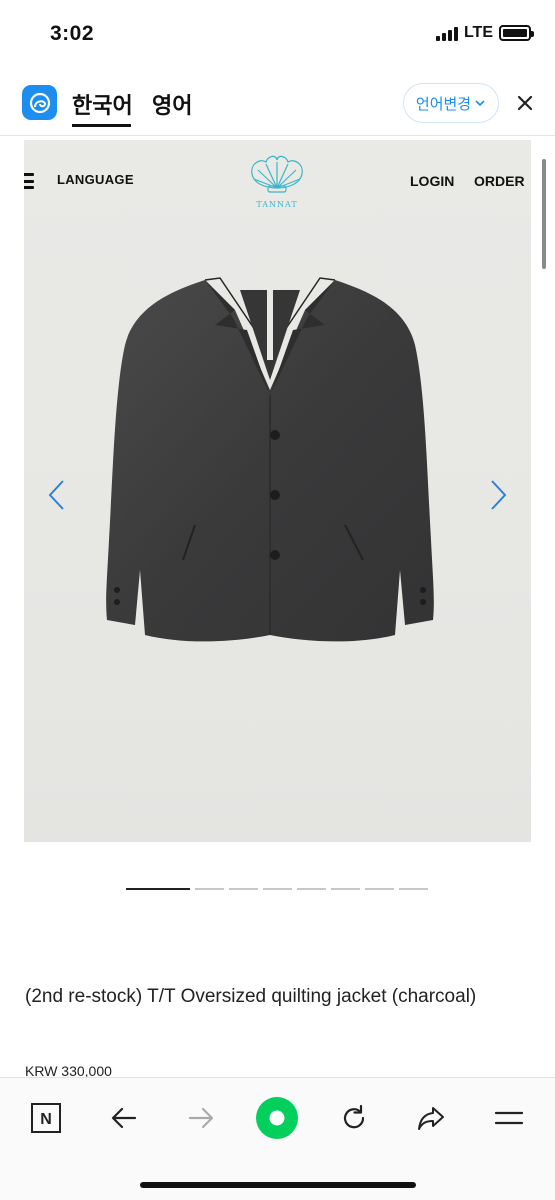  I want to click on back-button, so click(124, 1118).